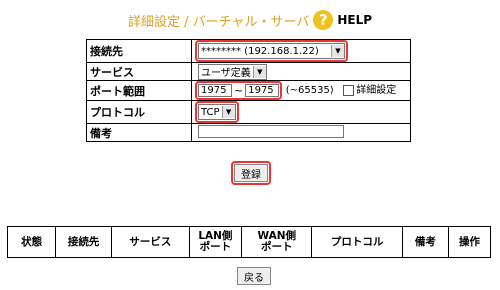  What do you see at coordinates (215, 90) in the screenshot?
I see `port-from-input: 1975` at bounding box center [215, 90].